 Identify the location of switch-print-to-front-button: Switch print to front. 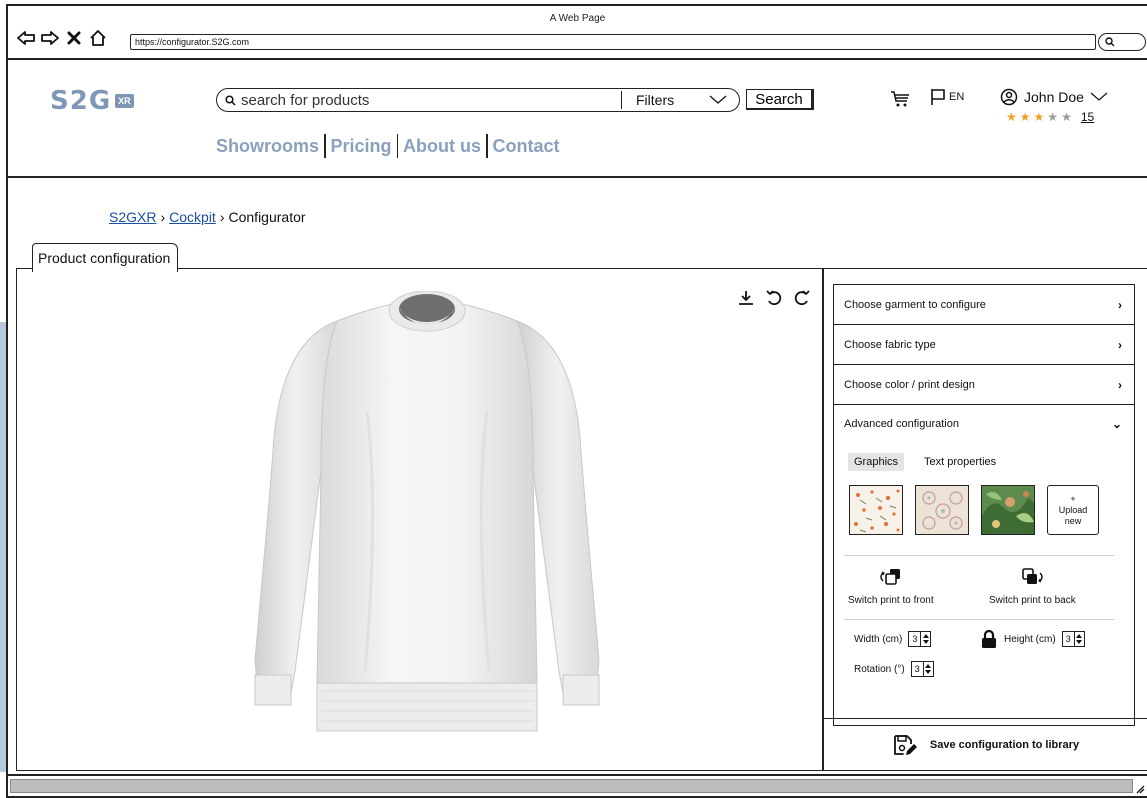
(891, 586).